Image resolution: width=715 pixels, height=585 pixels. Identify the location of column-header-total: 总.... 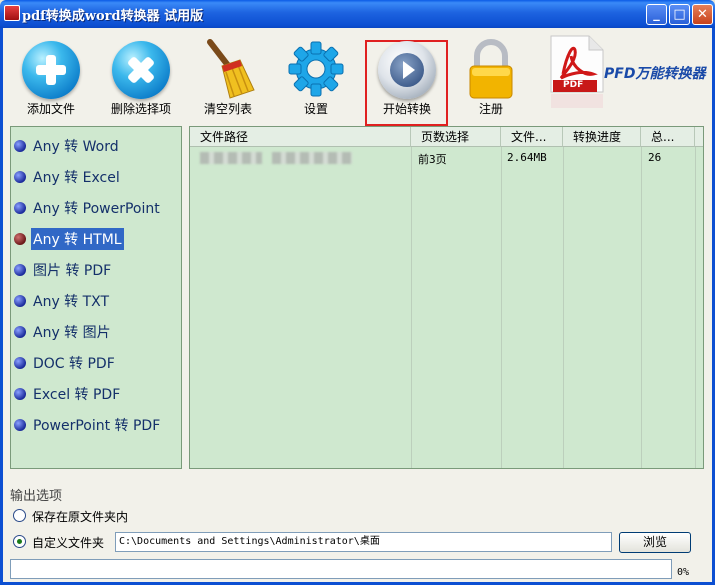
(668, 137).